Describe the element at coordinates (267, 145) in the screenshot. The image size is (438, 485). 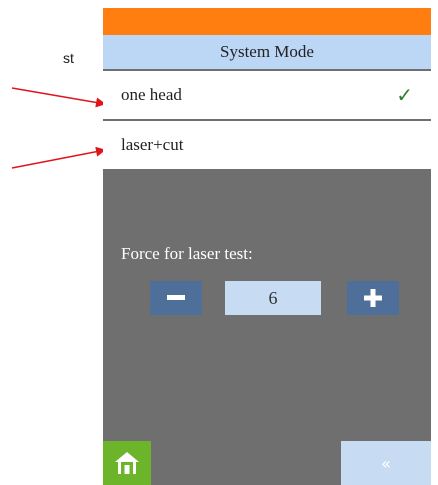
I see `mode-option-laser-cut: laser+cut` at that location.